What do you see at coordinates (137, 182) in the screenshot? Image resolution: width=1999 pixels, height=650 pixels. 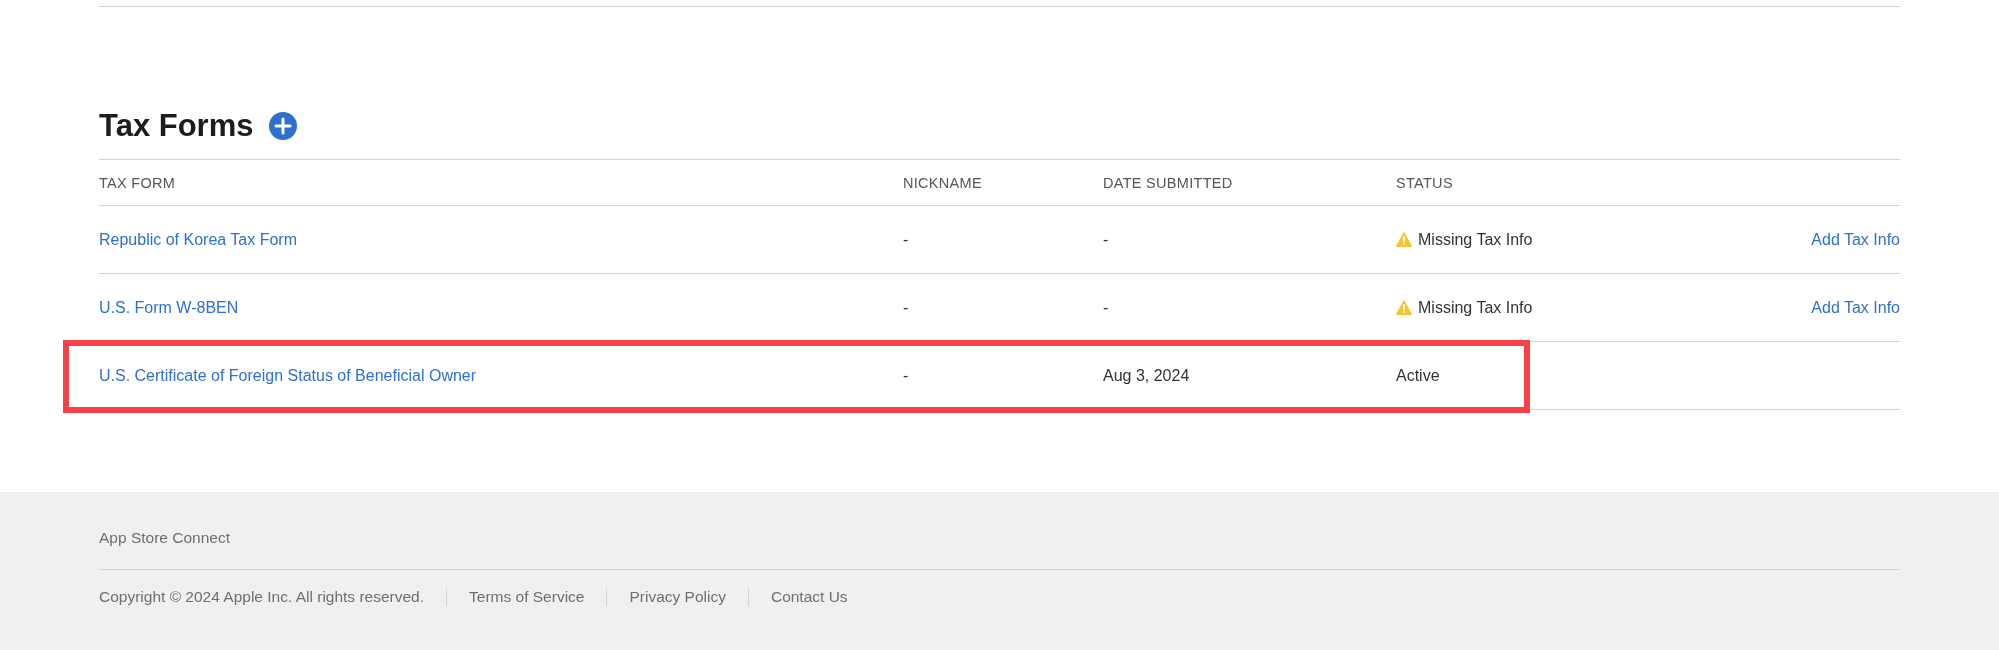 I see `column-header: TAX FORM` at bounding box center [137, 182].